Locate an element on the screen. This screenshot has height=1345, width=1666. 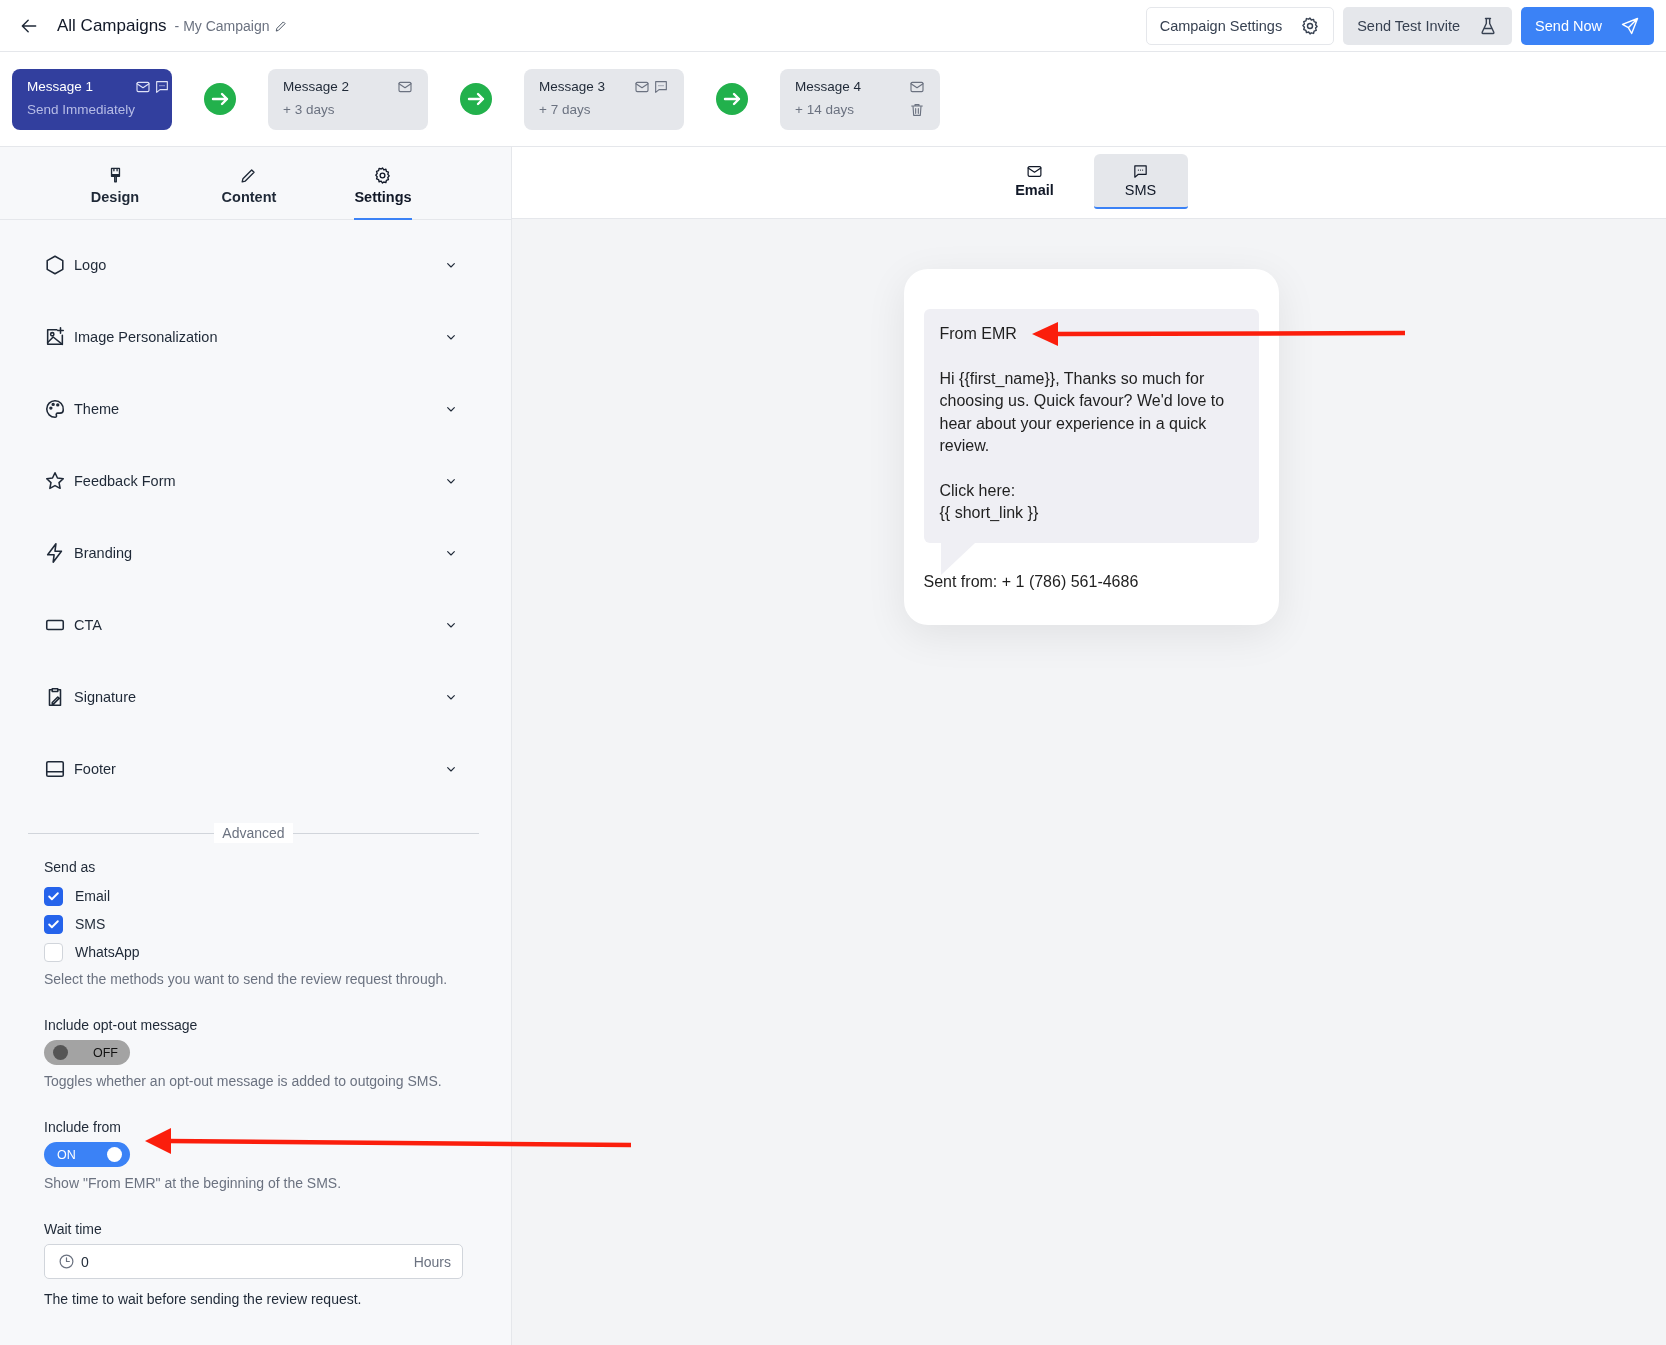
trash-icon is located at coordinates (917, 109).